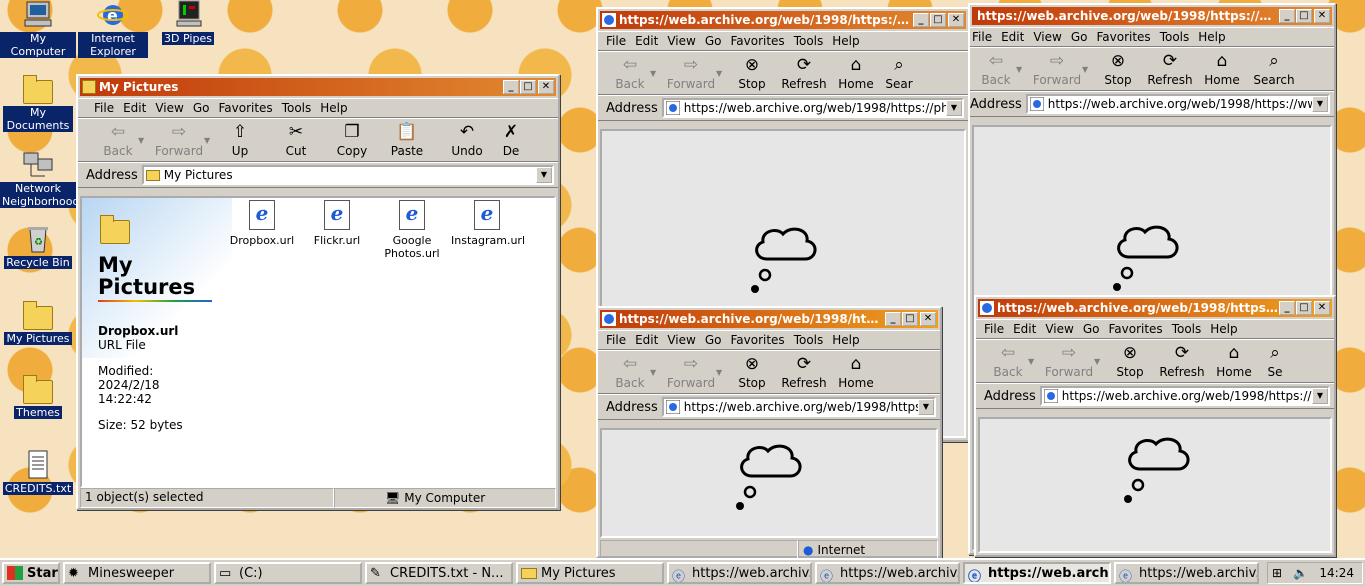  I want to click on undo-button: ↶ Undo, so click(467, 140).